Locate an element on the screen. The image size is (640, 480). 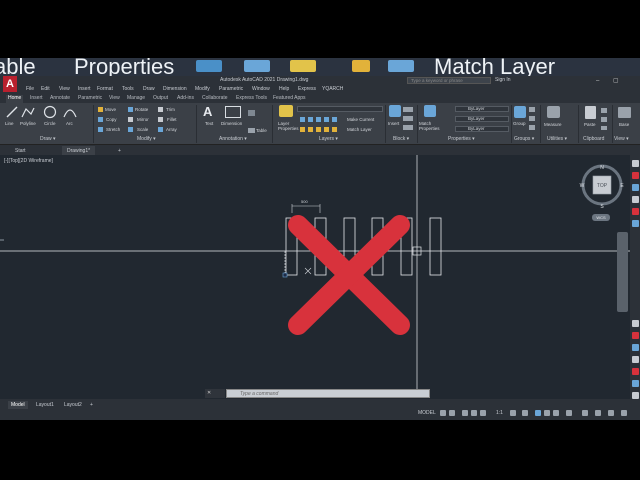
add-layout-button: + is located at coordinates (91, 405).